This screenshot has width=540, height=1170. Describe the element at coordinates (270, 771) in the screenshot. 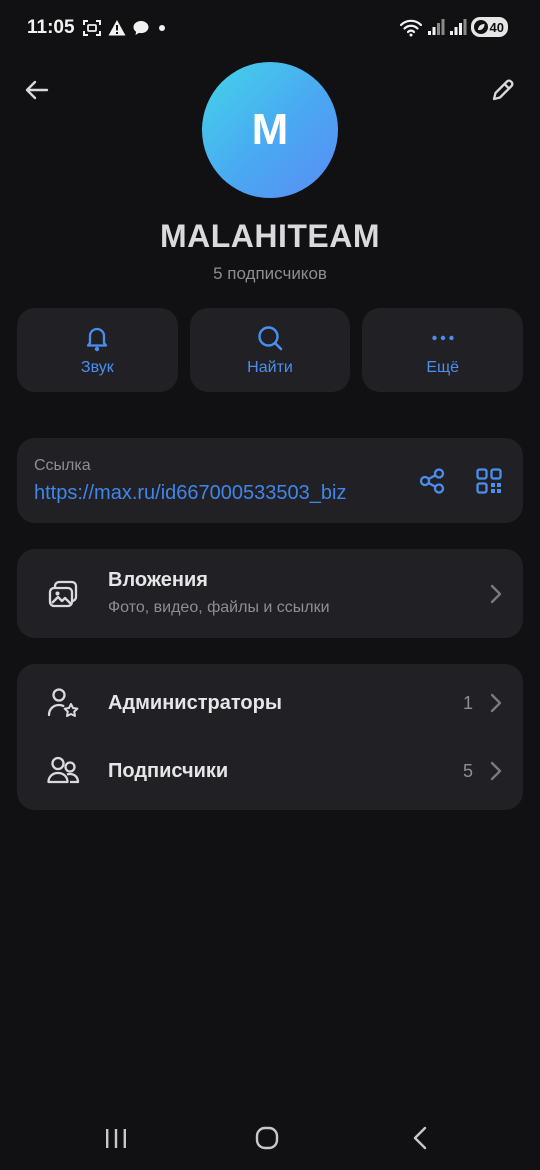

I see `subscribers-row: Подписчики 5` at that location.